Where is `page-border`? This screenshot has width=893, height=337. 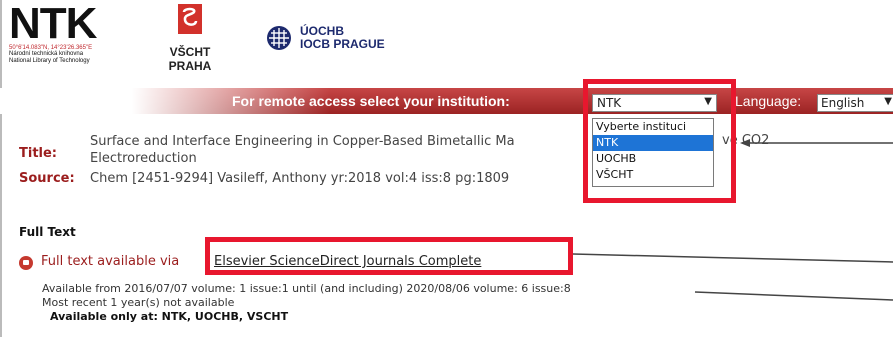
page-border is located at coordinates (1, 168).